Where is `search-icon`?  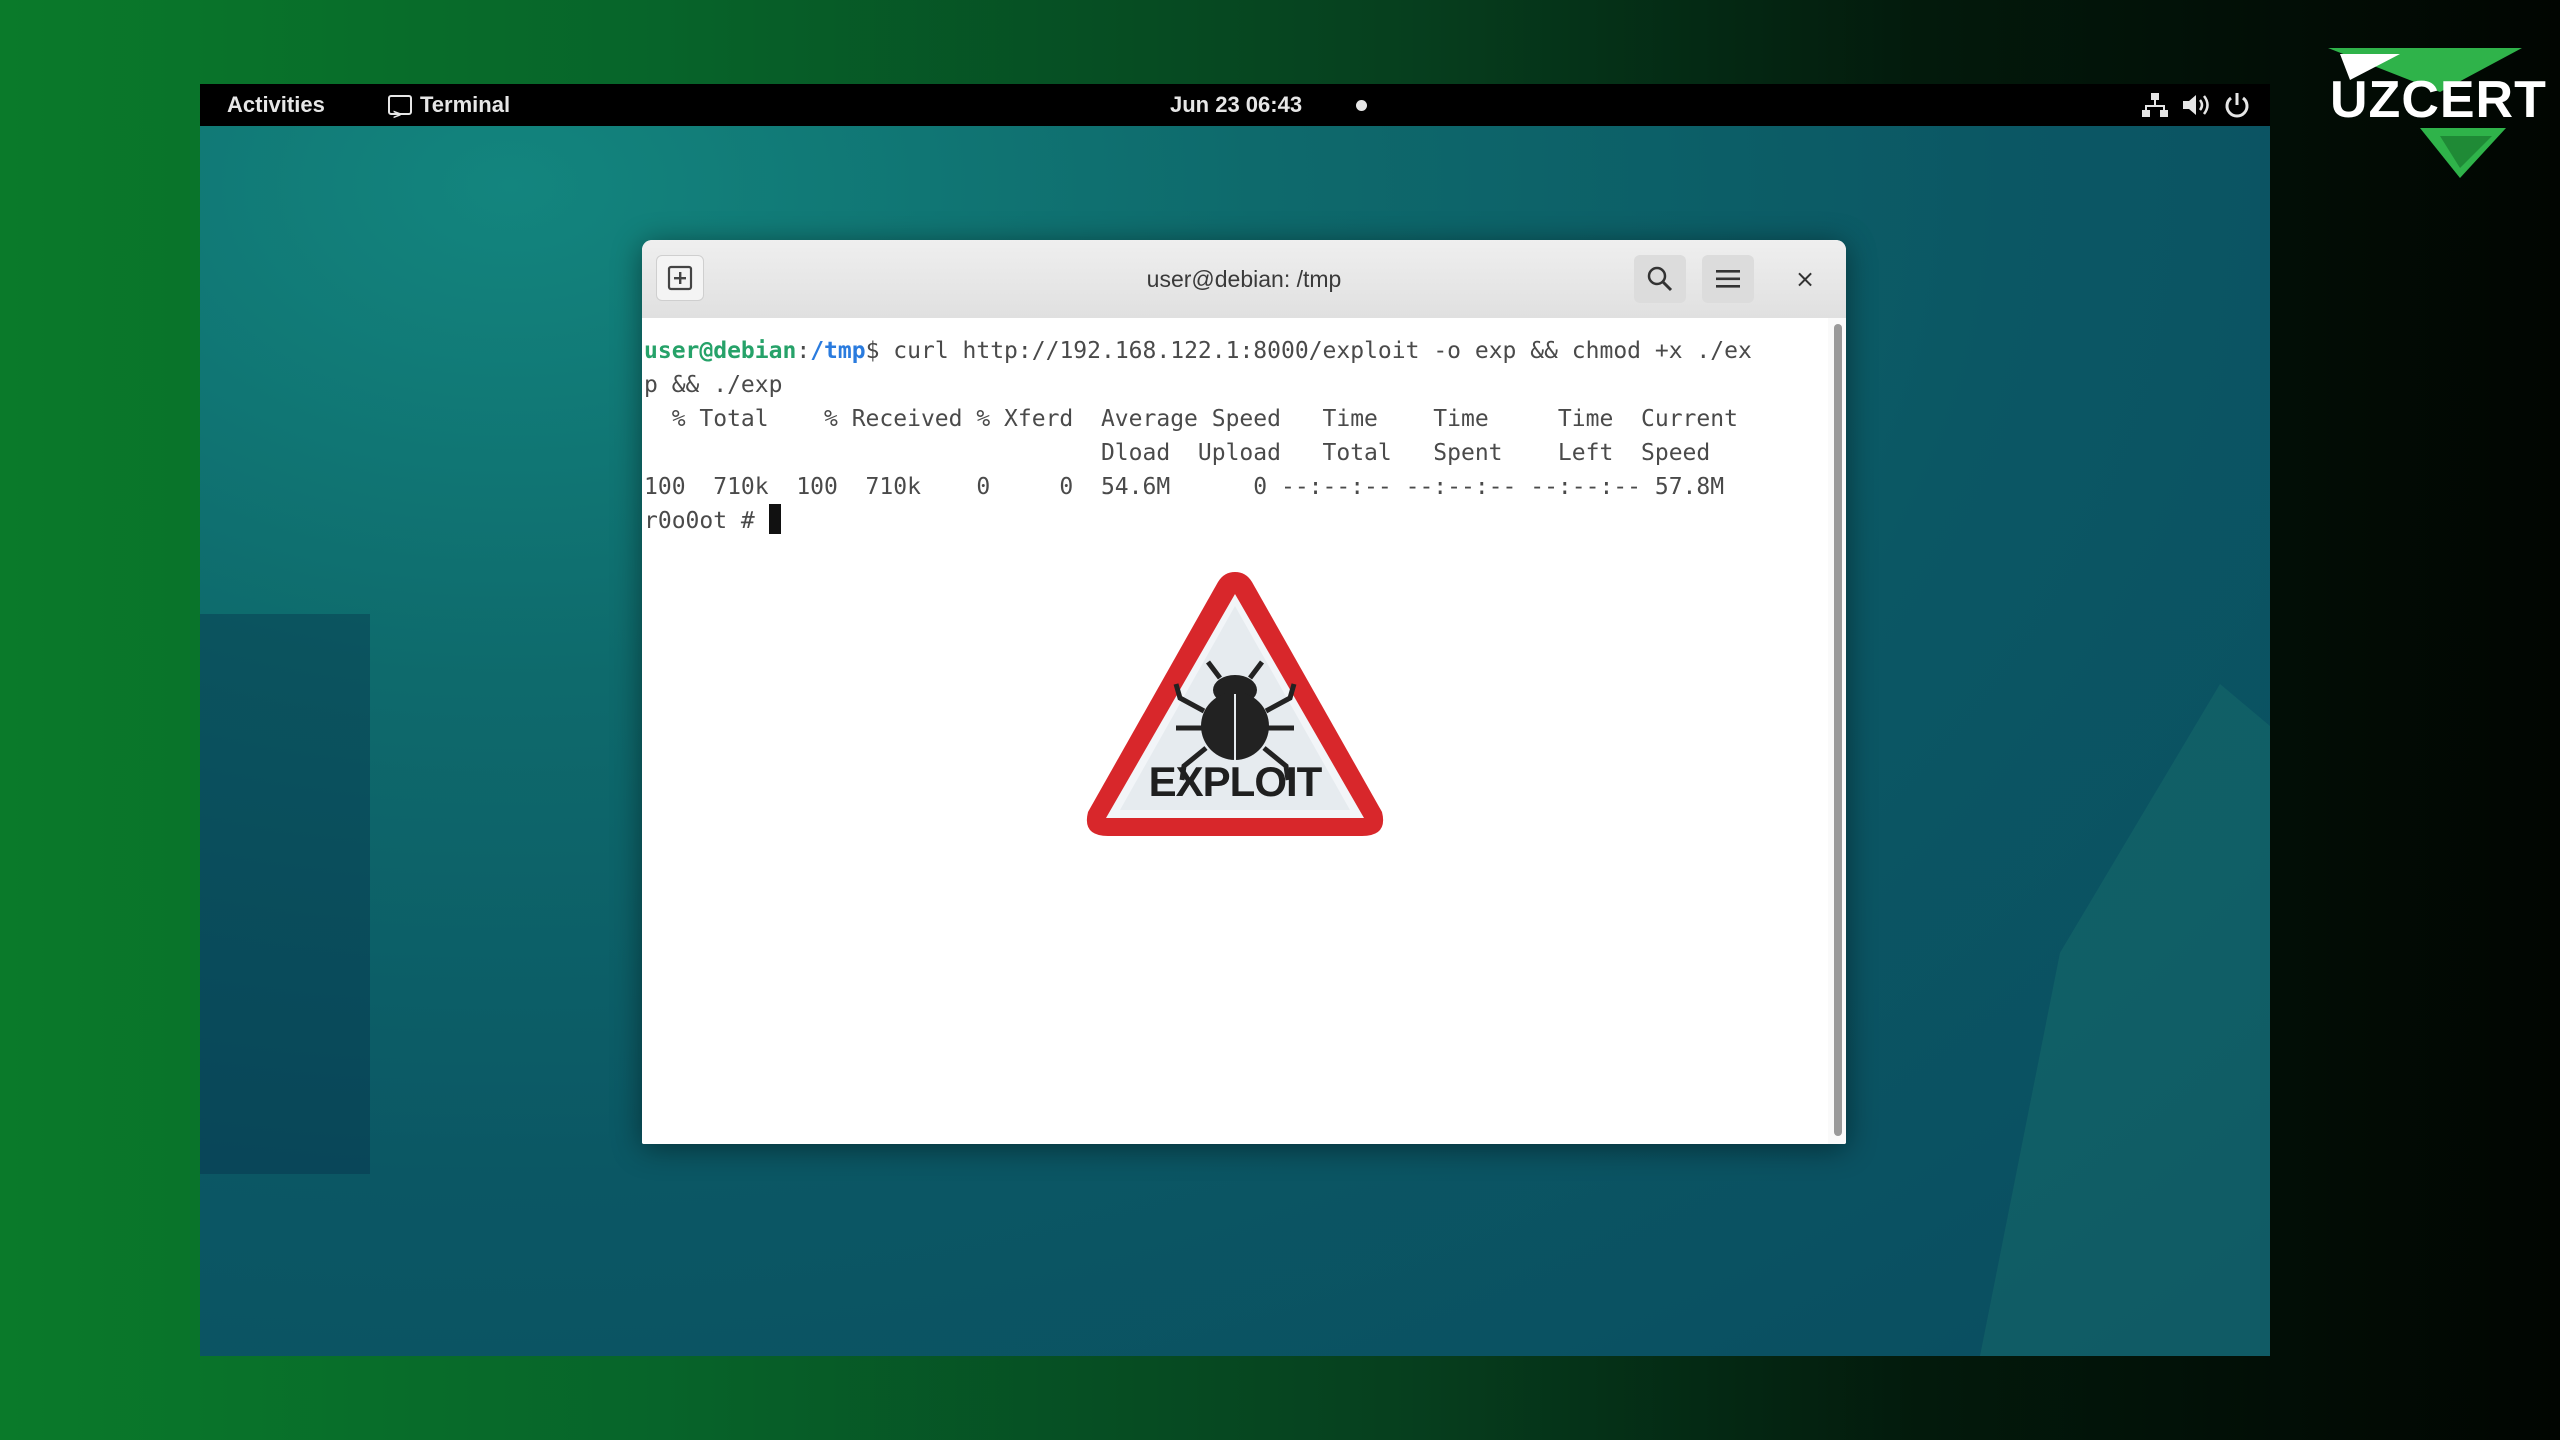
search-icon is located at coordinates (1660, 279).